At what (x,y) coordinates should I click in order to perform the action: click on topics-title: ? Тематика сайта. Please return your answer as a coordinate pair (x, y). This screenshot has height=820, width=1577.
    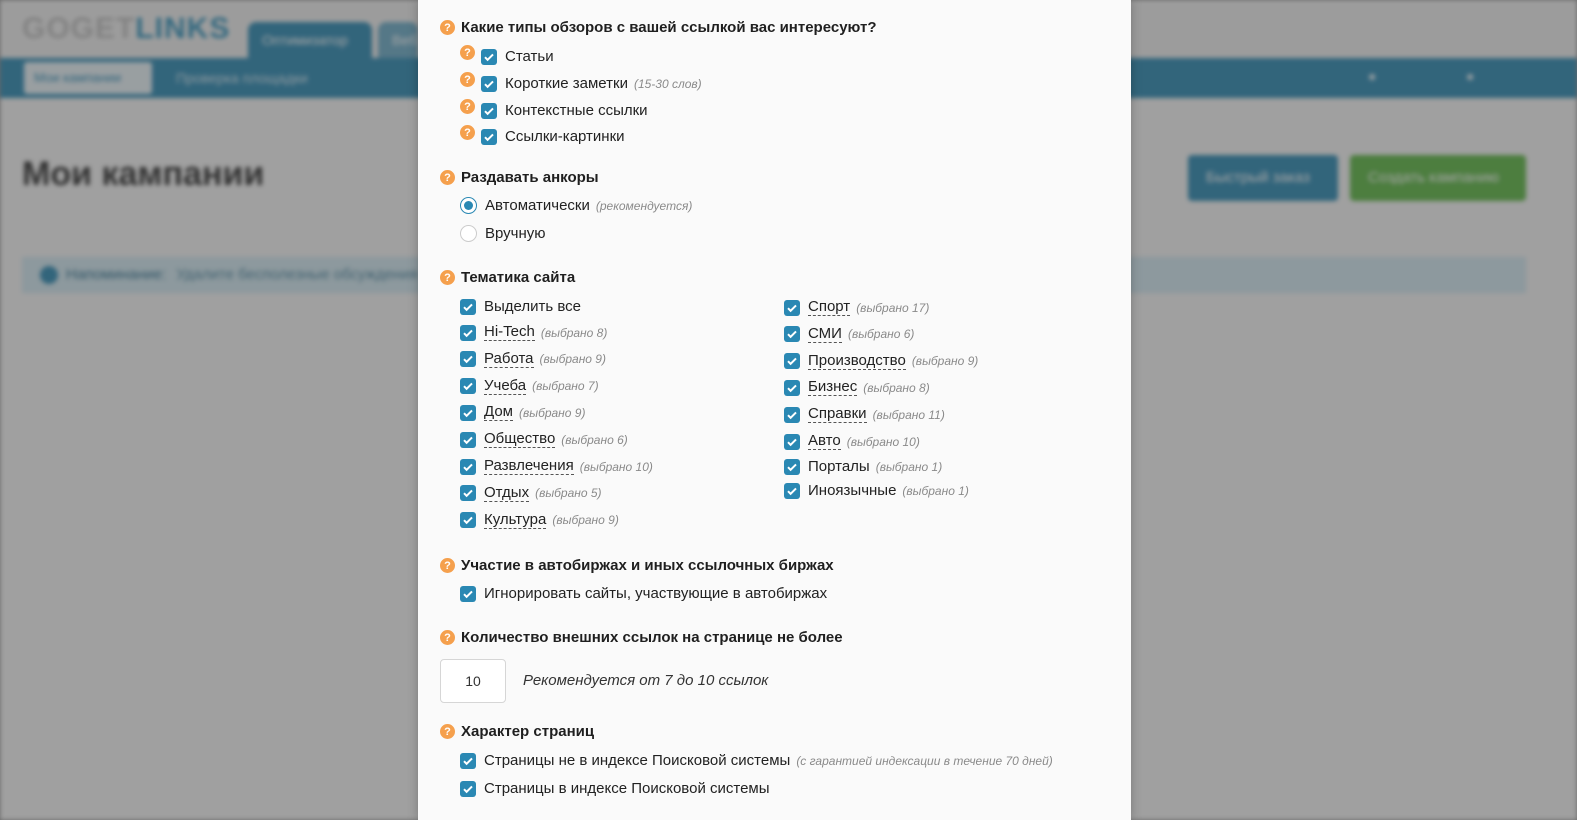
    Looking at the image, I should click on (507, 277).